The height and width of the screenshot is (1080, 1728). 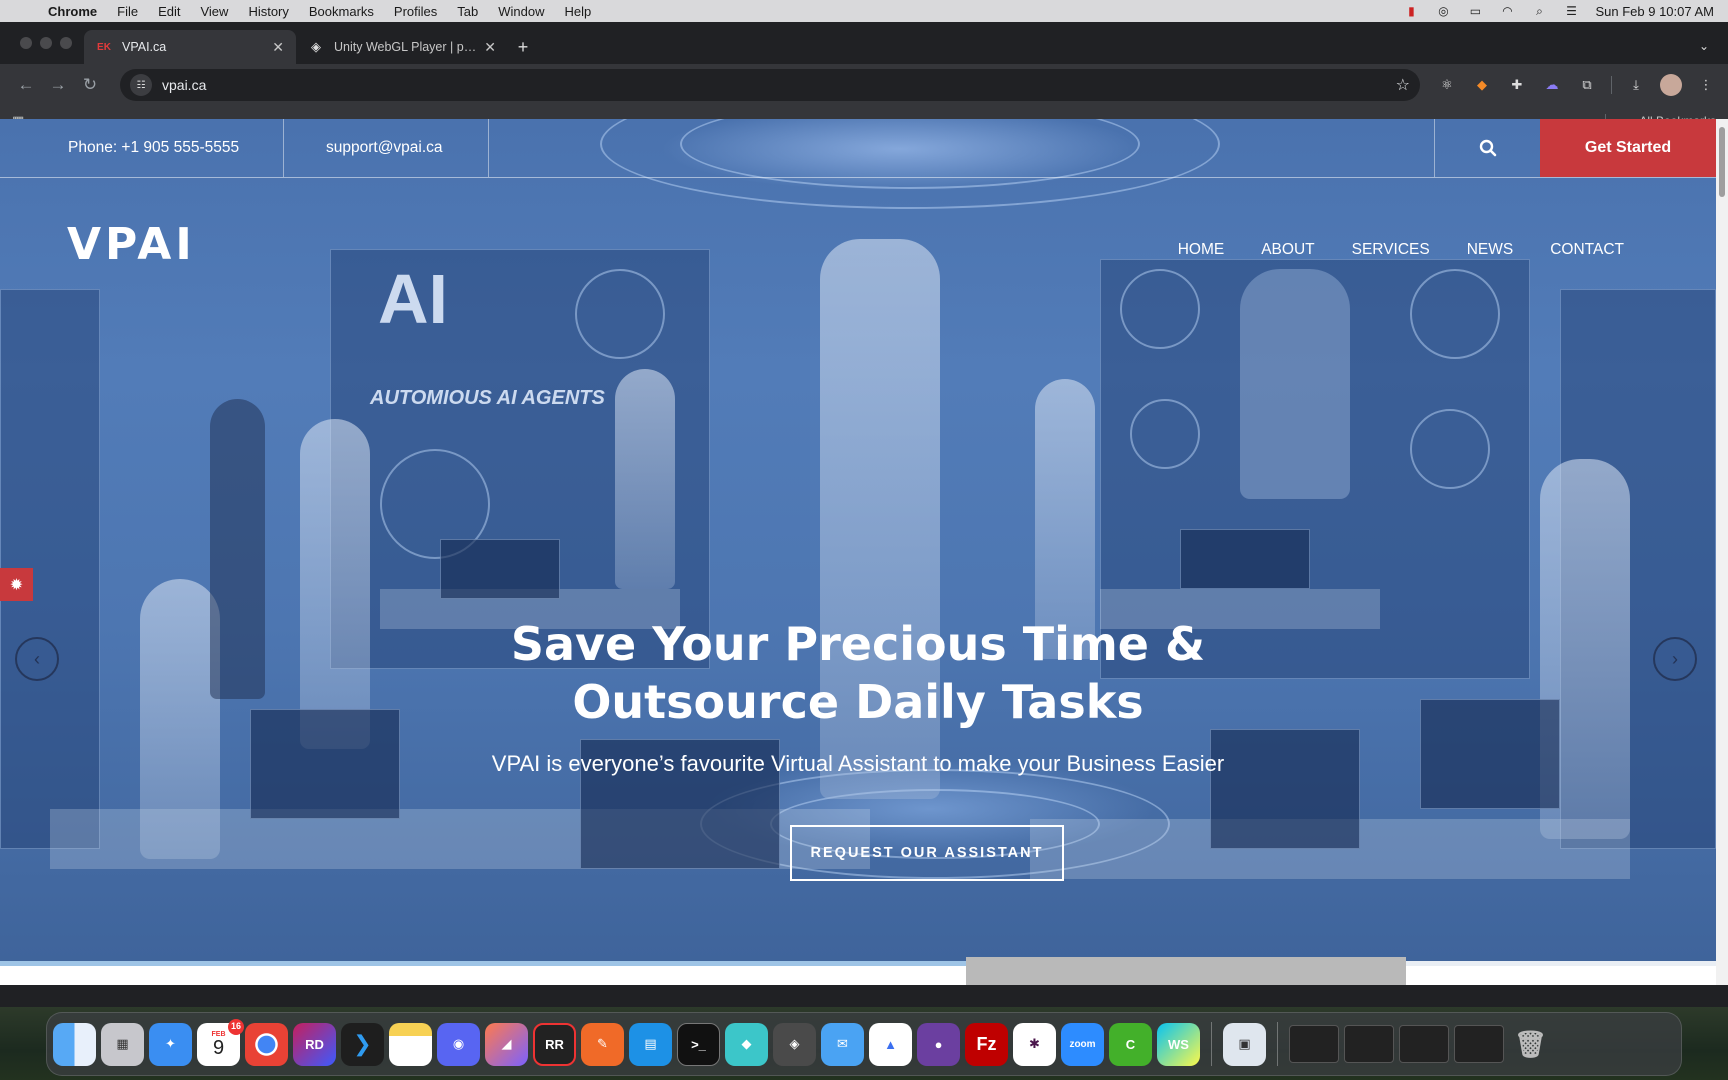 What do you see at coordinates (650, 1044) in the screenshot?
I see `docker-icon: ▤` at bounding box center [650, 1044].